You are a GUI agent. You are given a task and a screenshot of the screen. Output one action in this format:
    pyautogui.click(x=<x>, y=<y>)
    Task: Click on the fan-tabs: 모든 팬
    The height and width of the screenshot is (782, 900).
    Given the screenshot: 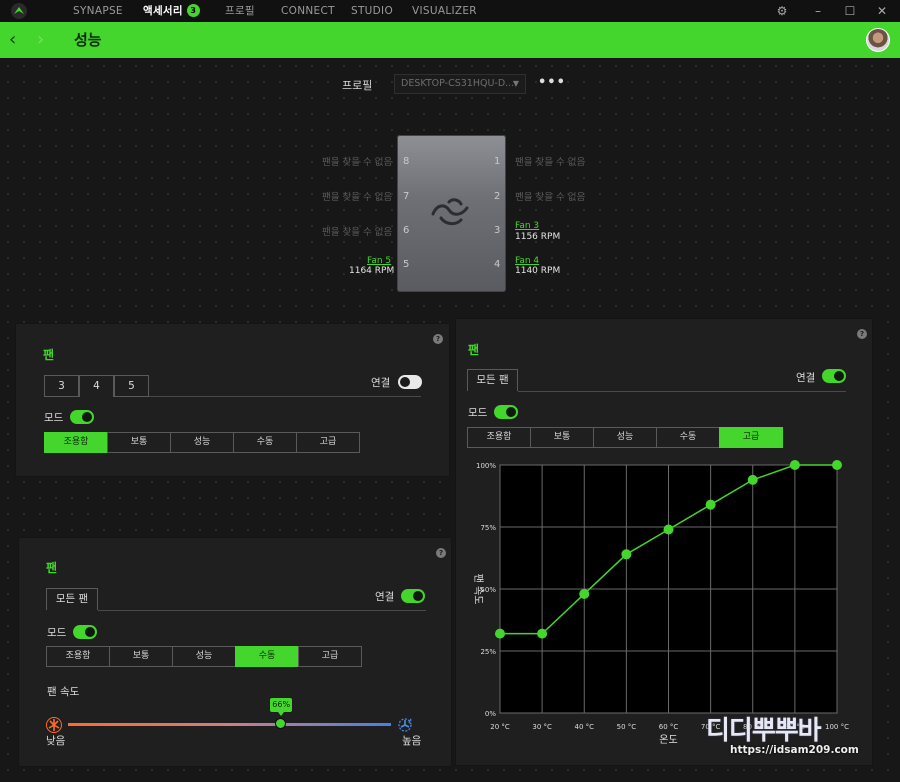 What is the action you would take?
    pyautogui.click(x=492, y=380)
    